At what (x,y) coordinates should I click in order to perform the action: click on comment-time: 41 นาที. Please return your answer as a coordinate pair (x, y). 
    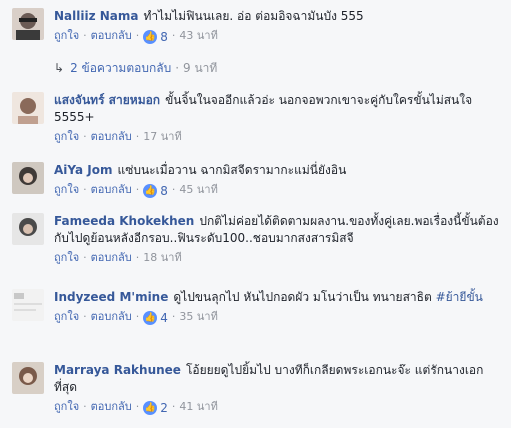
    Looking at the image, I should click on (198, 406).